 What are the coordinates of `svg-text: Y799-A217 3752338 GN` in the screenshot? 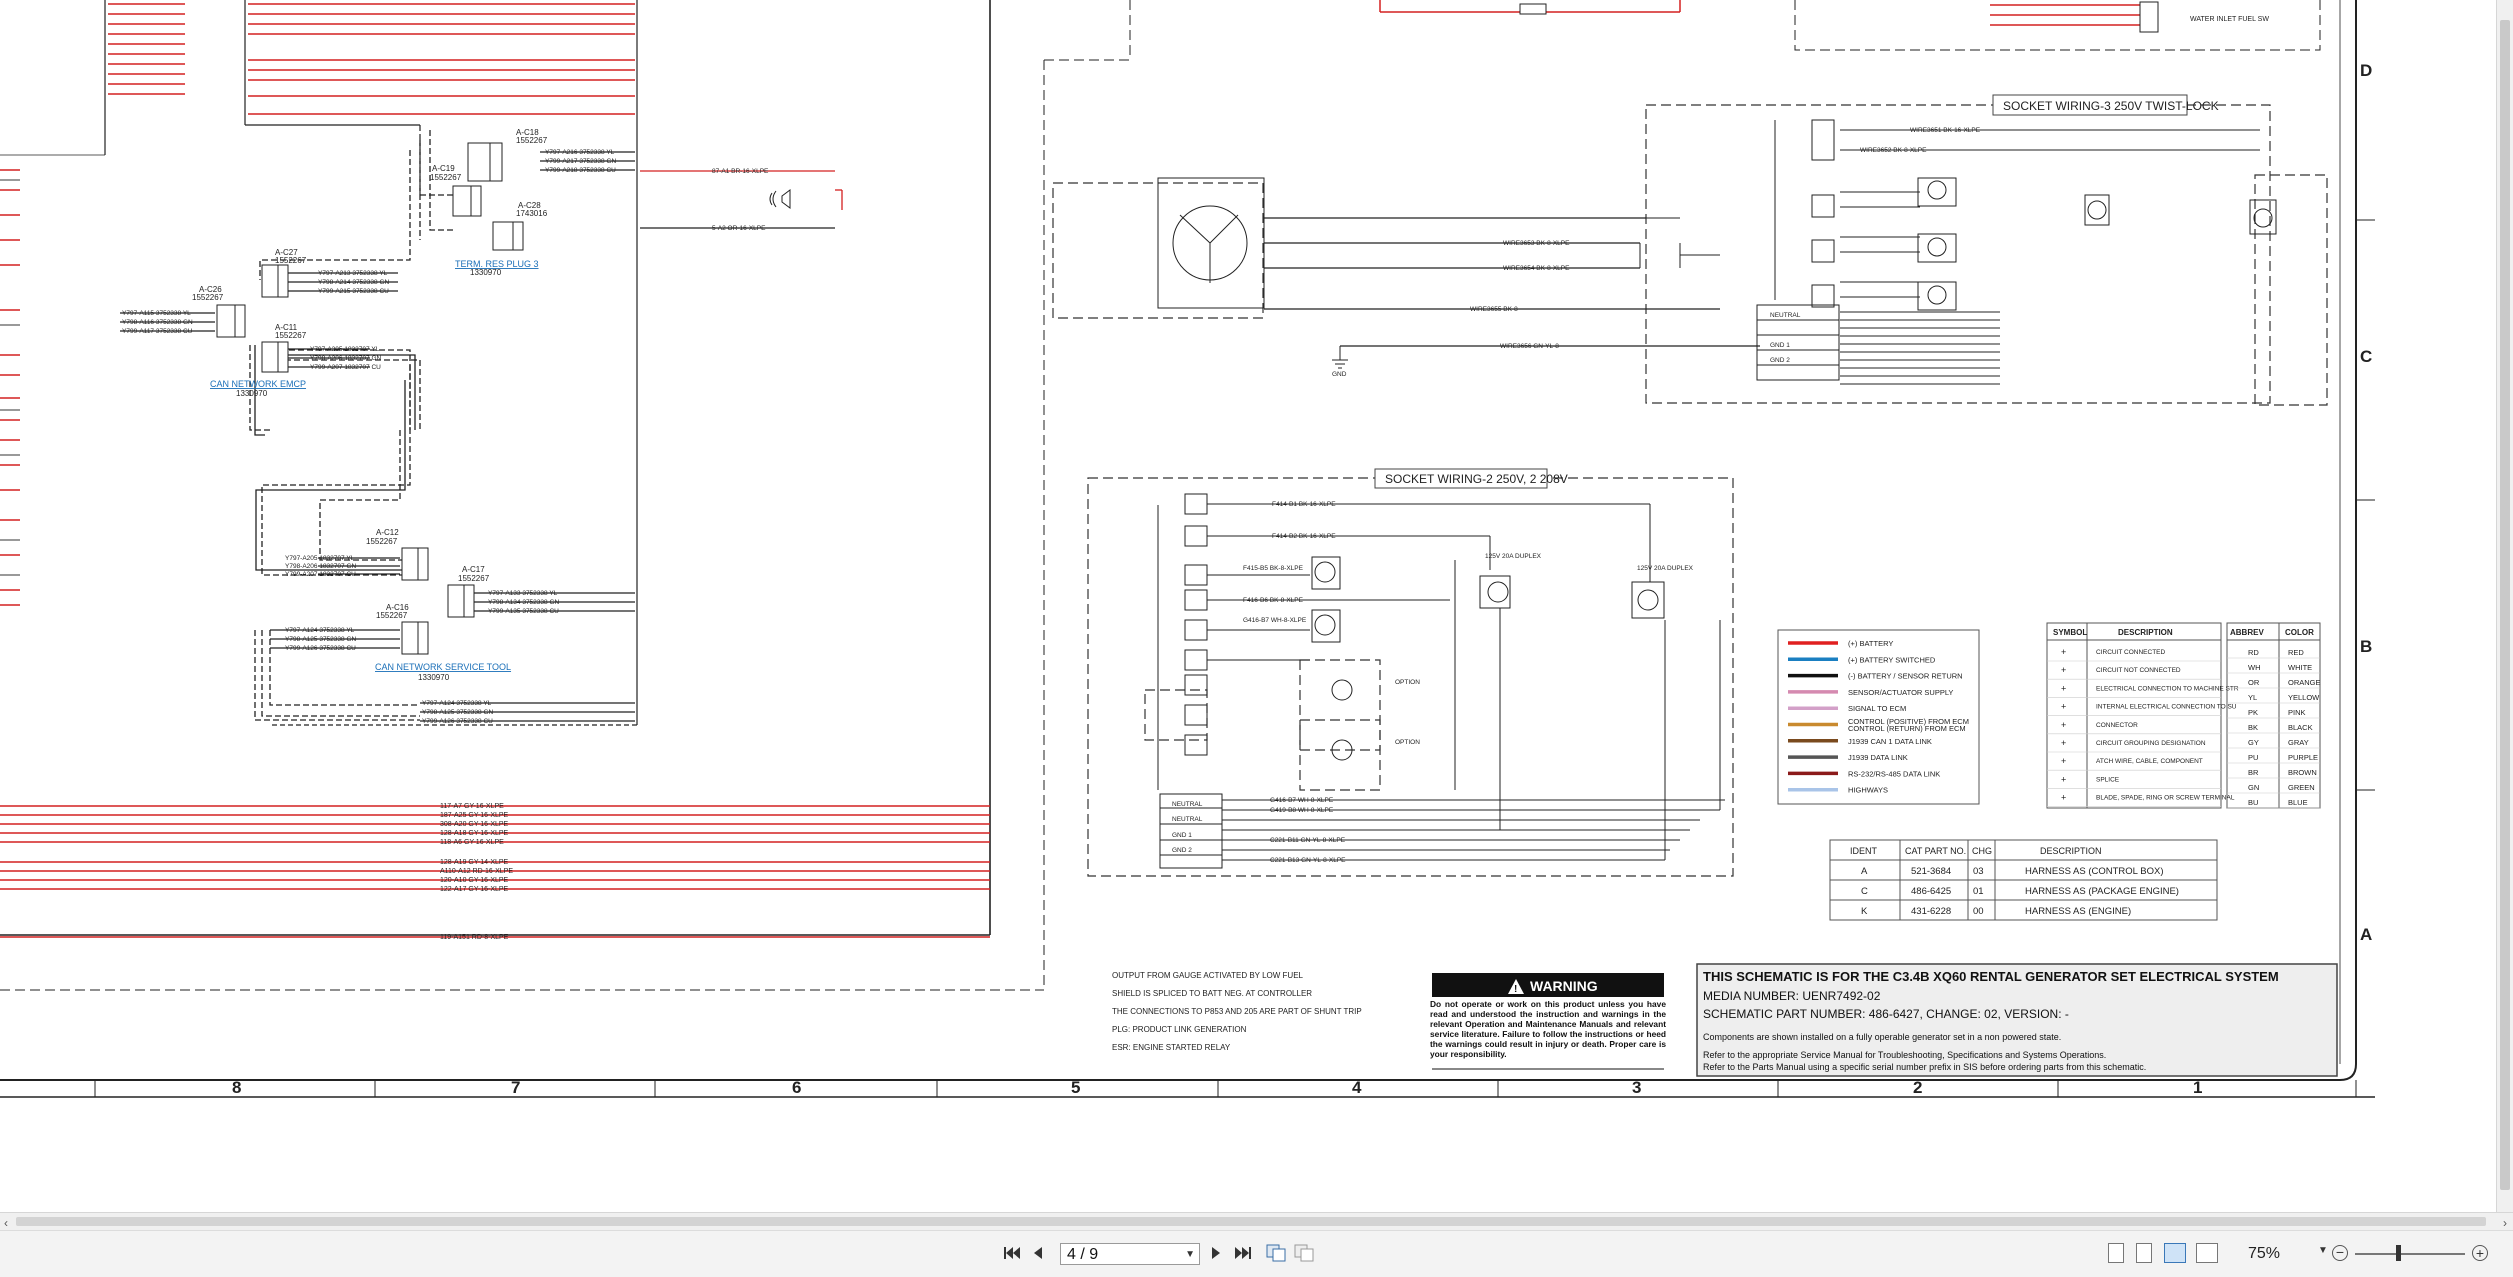 It's located at (580, 161).